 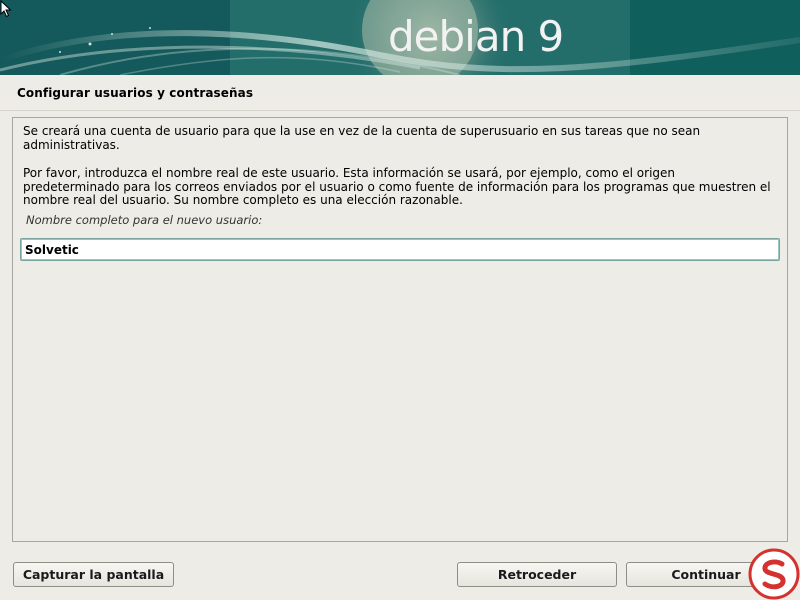 I want to click on full-name-input, so click(x=400, y=249).